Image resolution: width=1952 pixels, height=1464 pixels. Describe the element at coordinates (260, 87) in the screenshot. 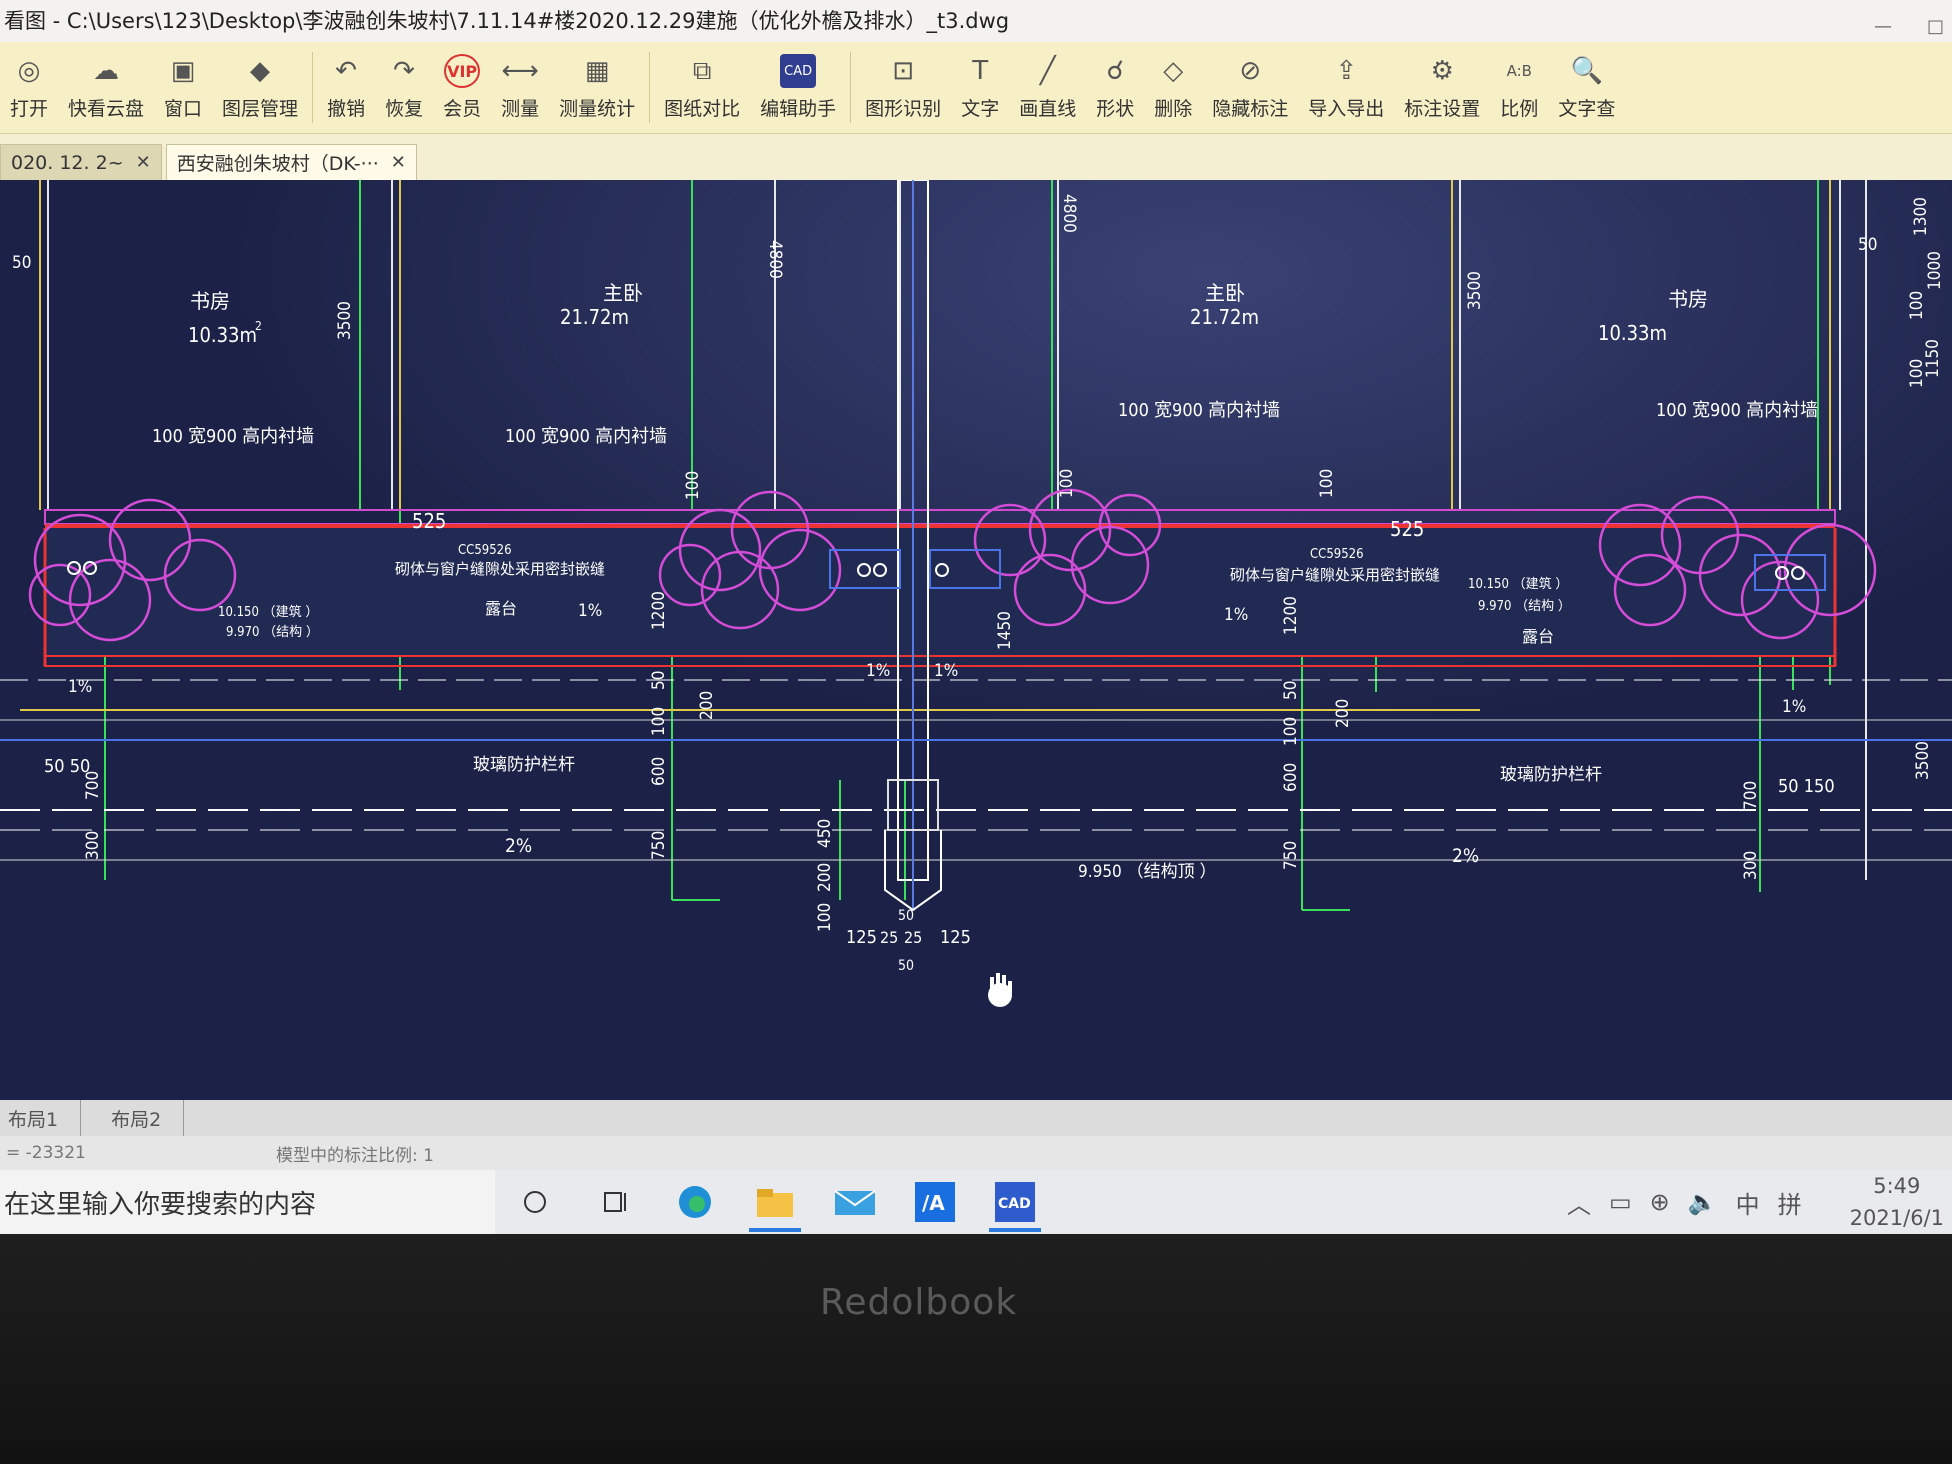

I see `toolbar-button-3: ◆ 图层管理` at that location.